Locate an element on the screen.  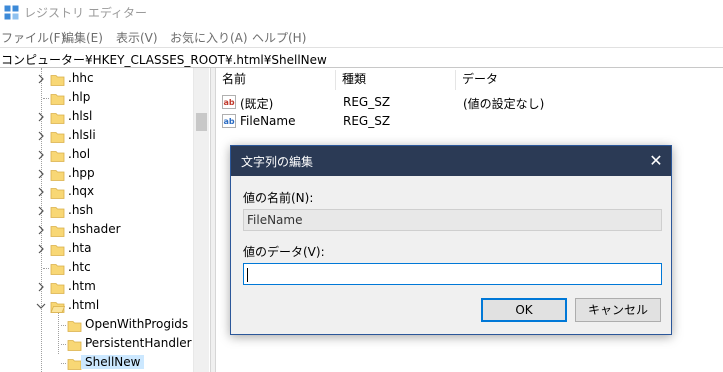
dialog-title-bar: 文字列の編集 ✕ is located at coordinates (451, 161).